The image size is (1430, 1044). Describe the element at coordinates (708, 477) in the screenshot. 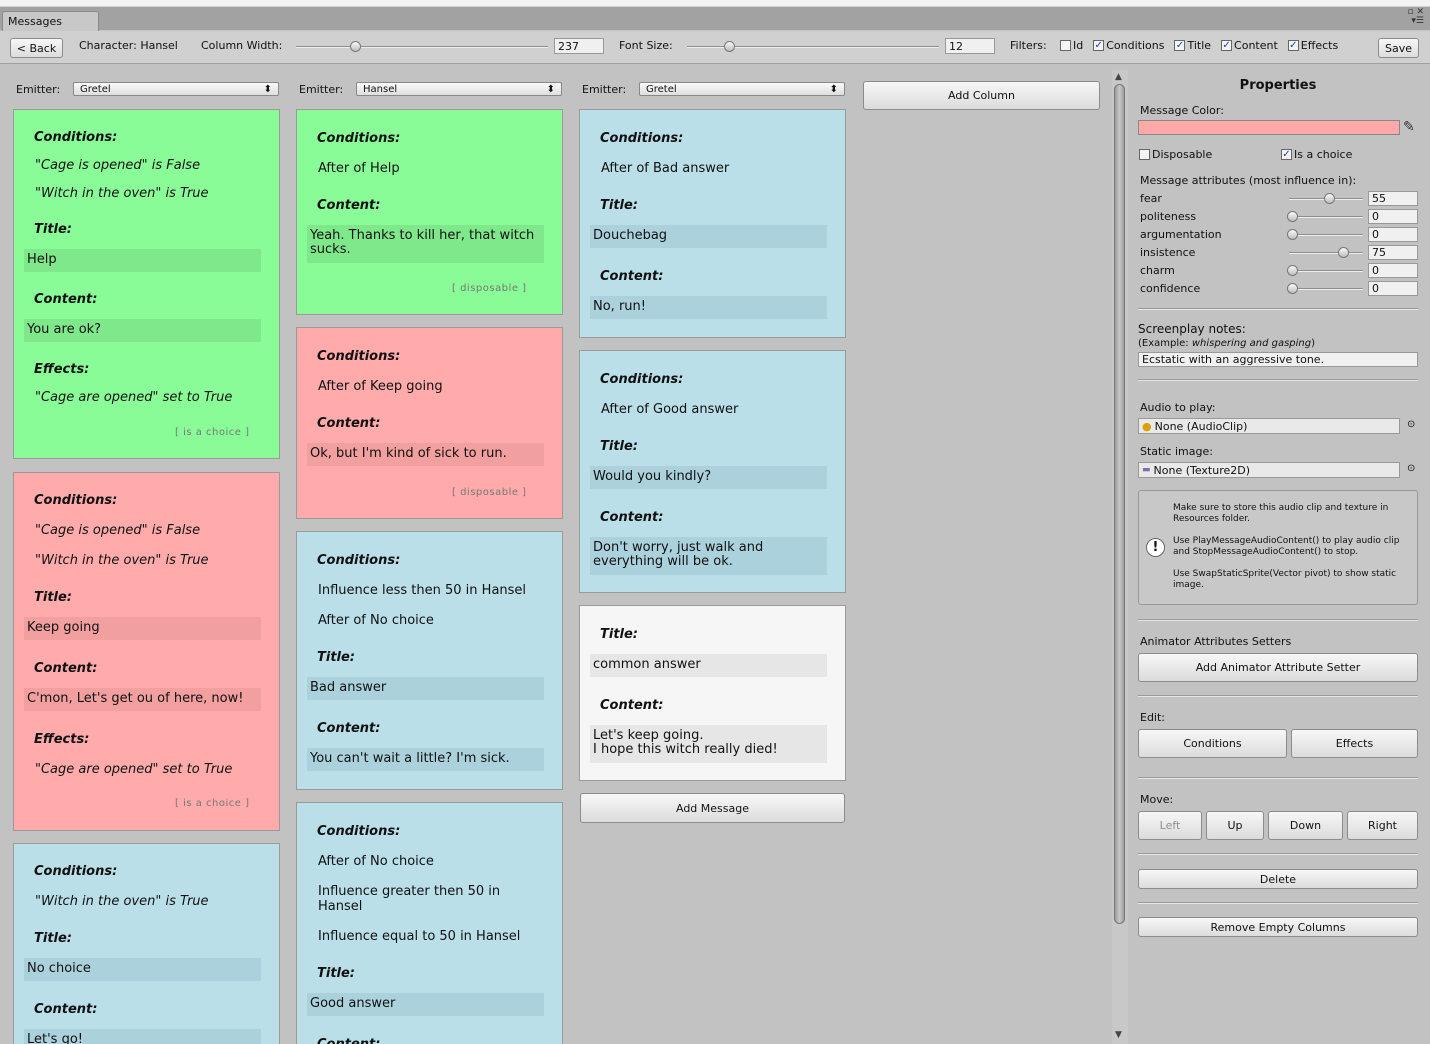

I see `title-box: Would you kindly?` at that location.